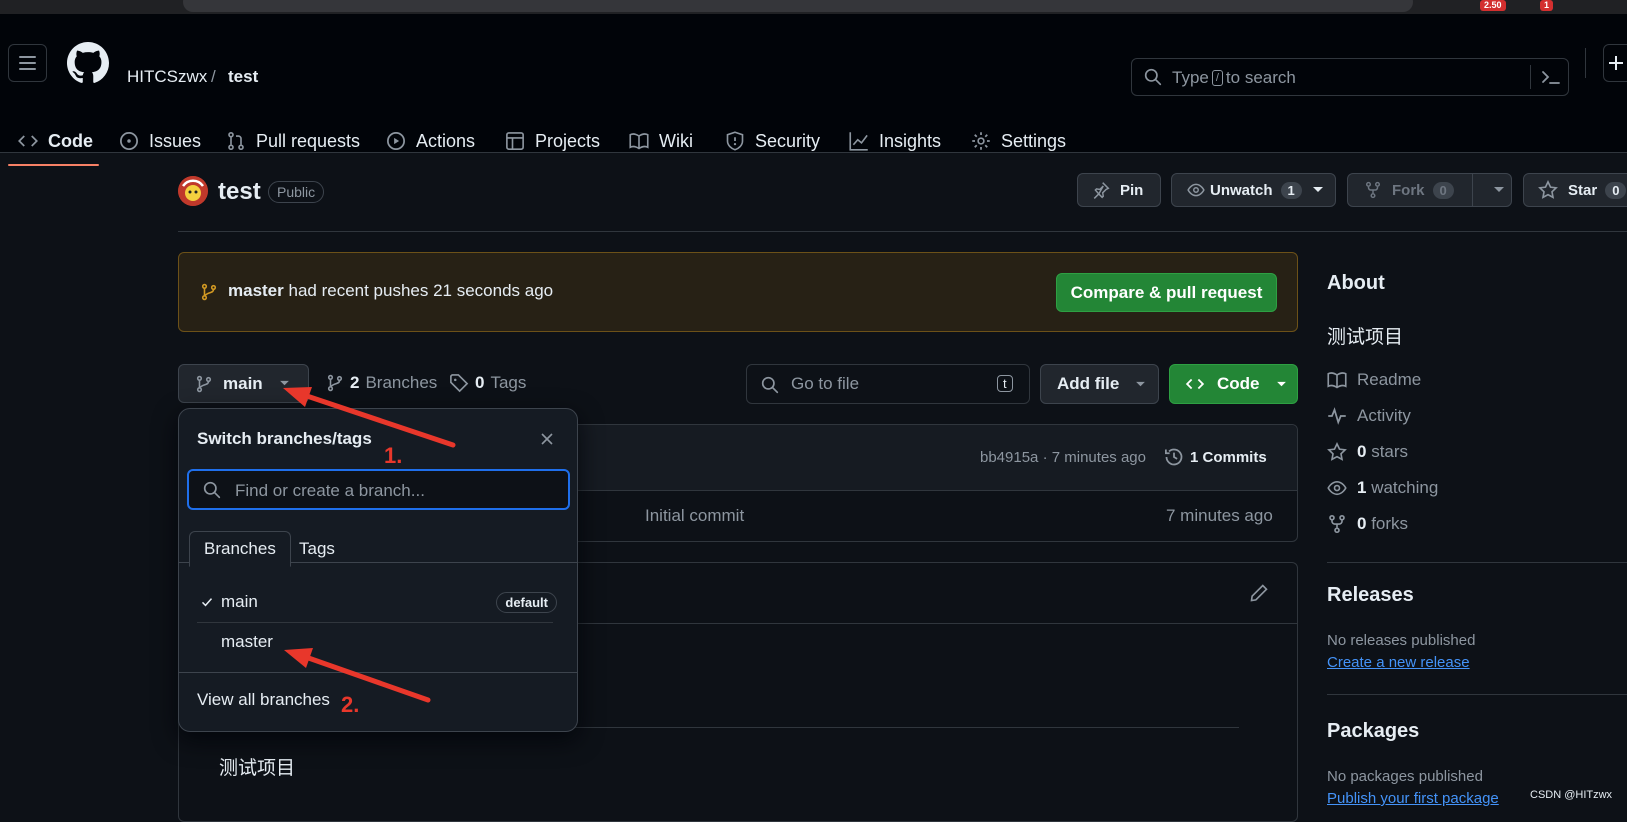 The width and height of the screenshot is (1627, 822). Describe the element at coordinates (369, 545) in the screenshot. I see `annotation-arrows` at that location.